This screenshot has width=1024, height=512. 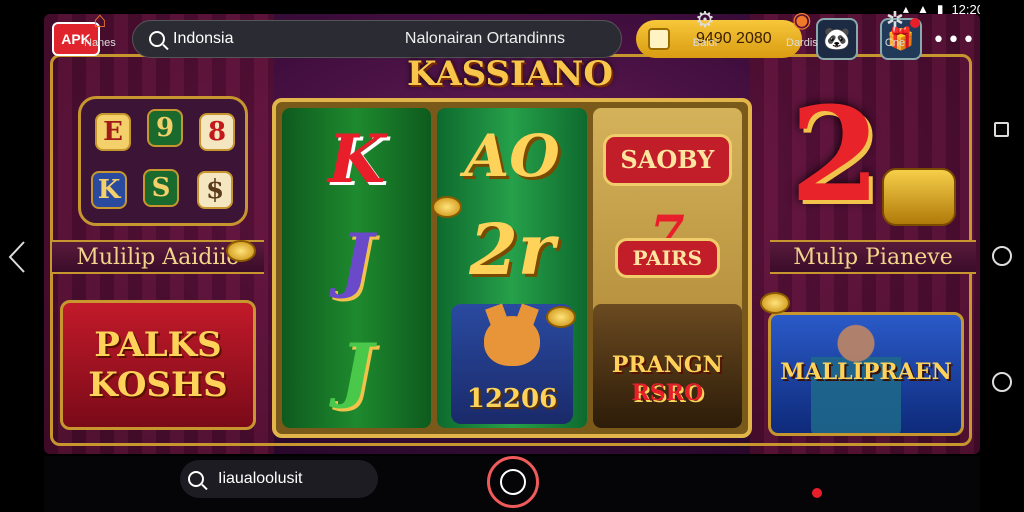 I want to click on settings-cog-icon: ✲, so click(x=895, y=19).